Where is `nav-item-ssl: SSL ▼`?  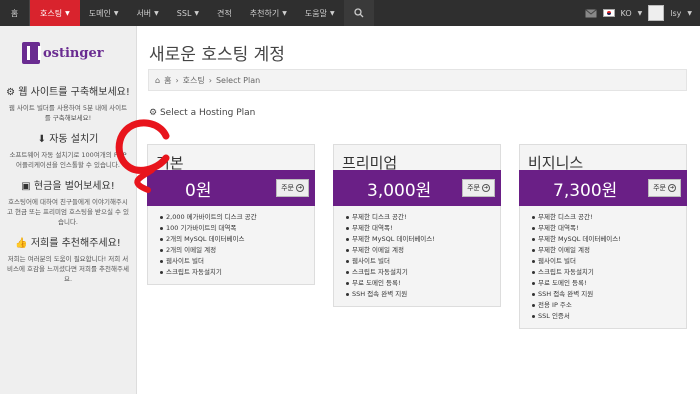 nav-item-ssl: SSL ▼ is located at coordinates (188, 13).